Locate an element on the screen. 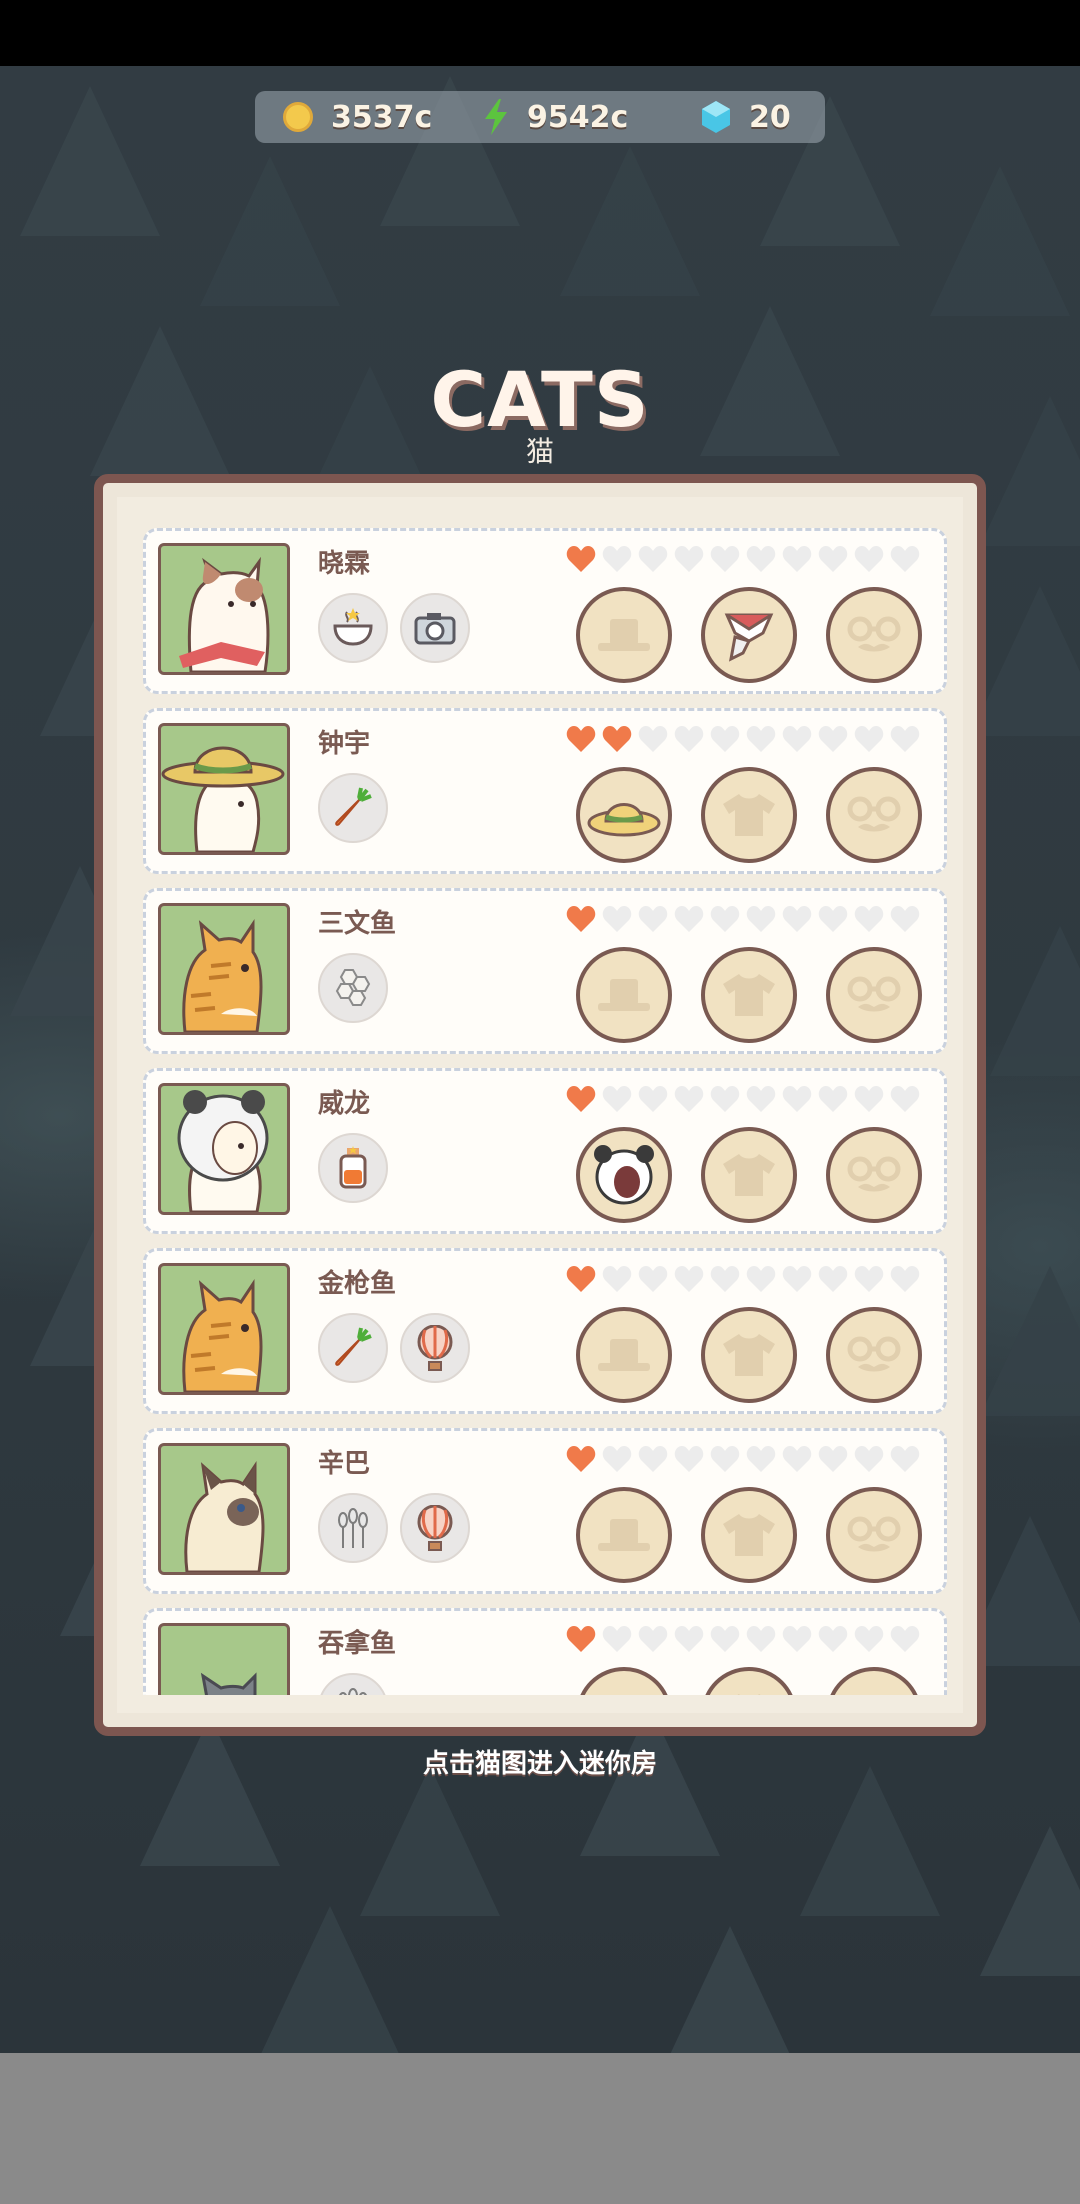 Image resolution: width=1080 pixels, height=2204 pixels. cat-name: 威龙 is located at coordinates (344, 1104).